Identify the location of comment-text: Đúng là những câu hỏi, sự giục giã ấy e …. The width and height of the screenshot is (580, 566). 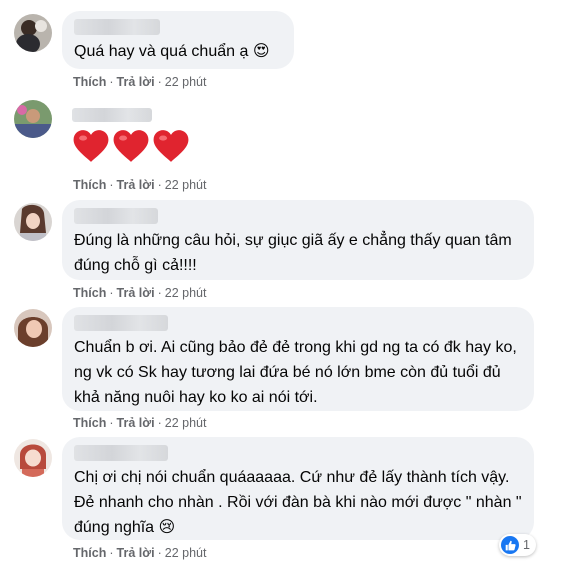
(293, 253).